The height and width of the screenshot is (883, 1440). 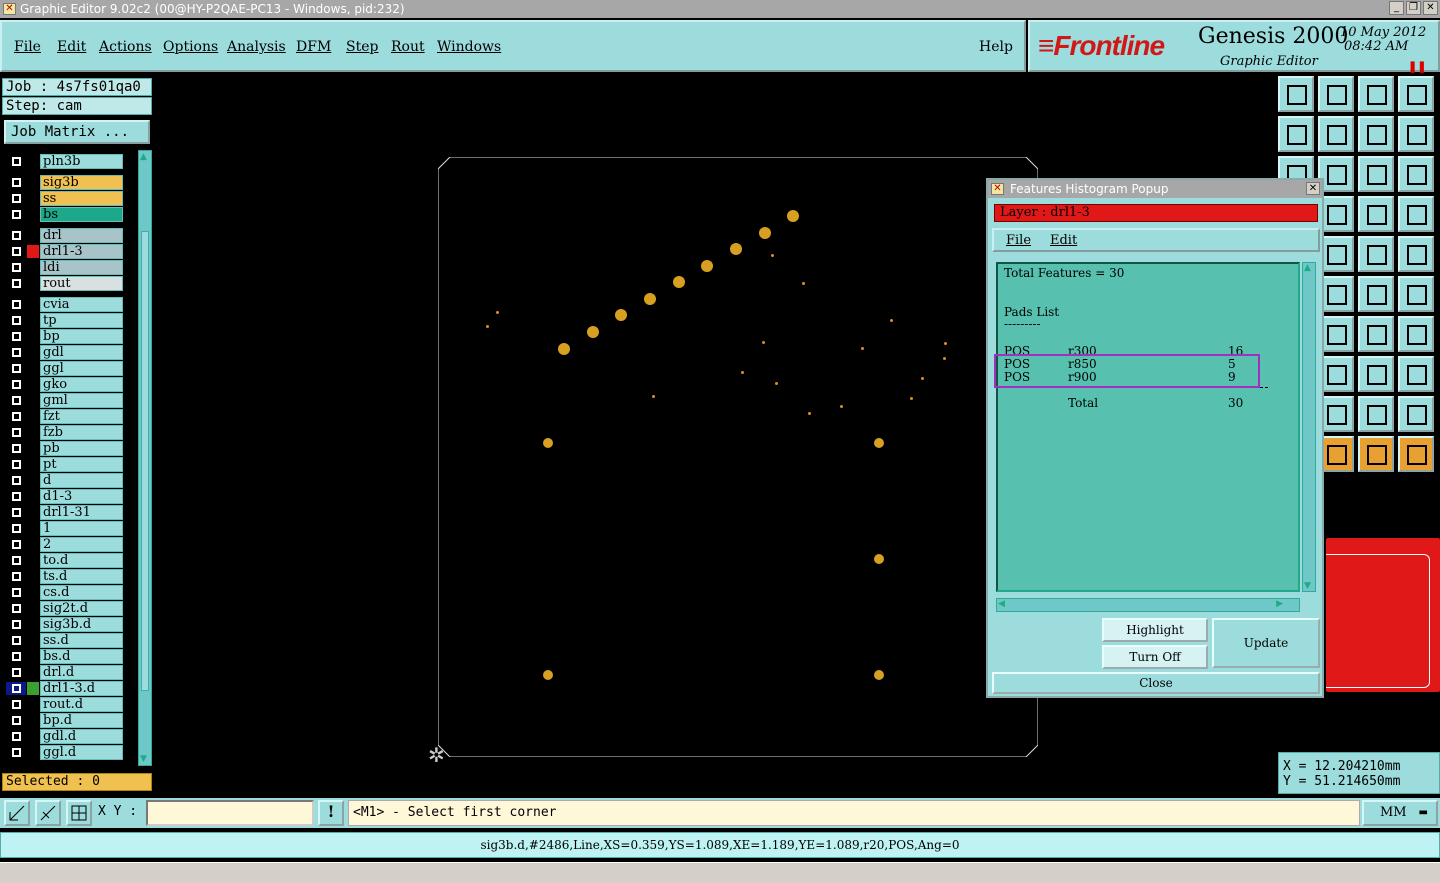 I want to click on layer-name: drl1-3, so click(x=81, y=251).